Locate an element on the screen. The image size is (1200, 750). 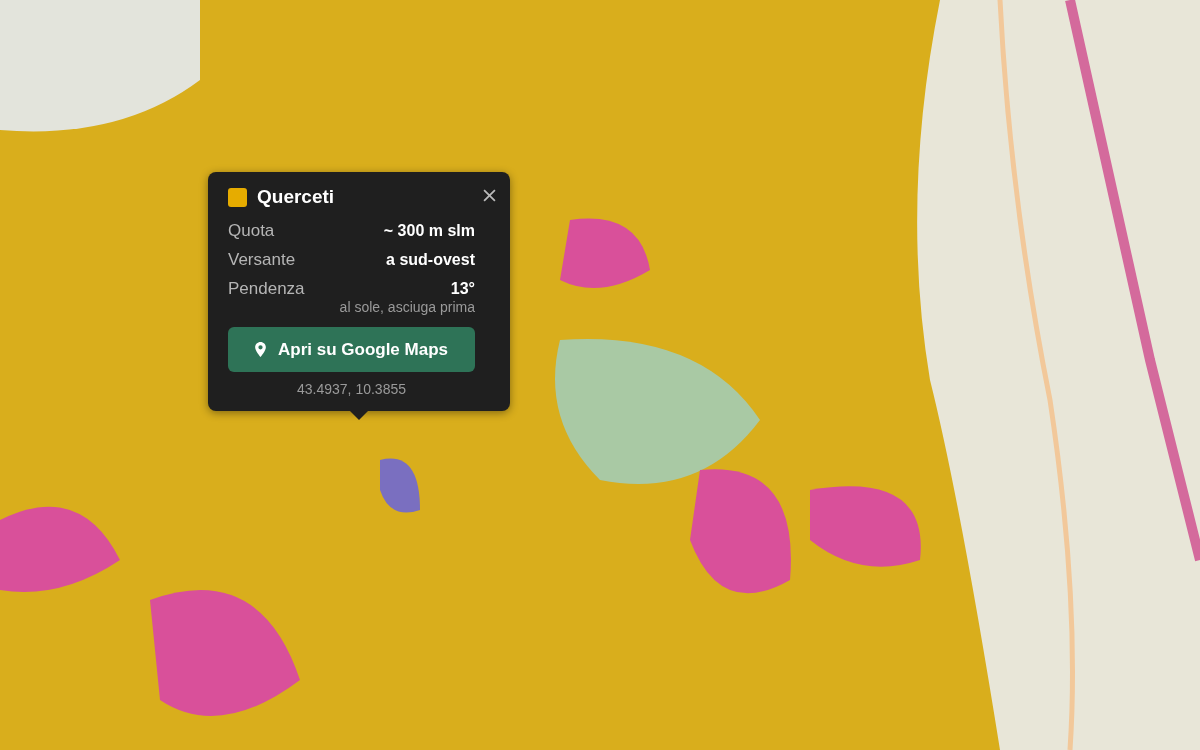
map-pin-icon is located at coordinates (260, 349).